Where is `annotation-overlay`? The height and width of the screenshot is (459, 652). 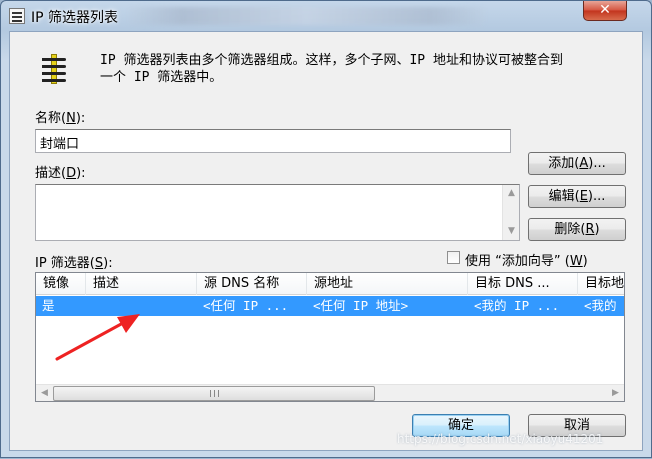 annotation-overlay is located at coordinates (97, 337).